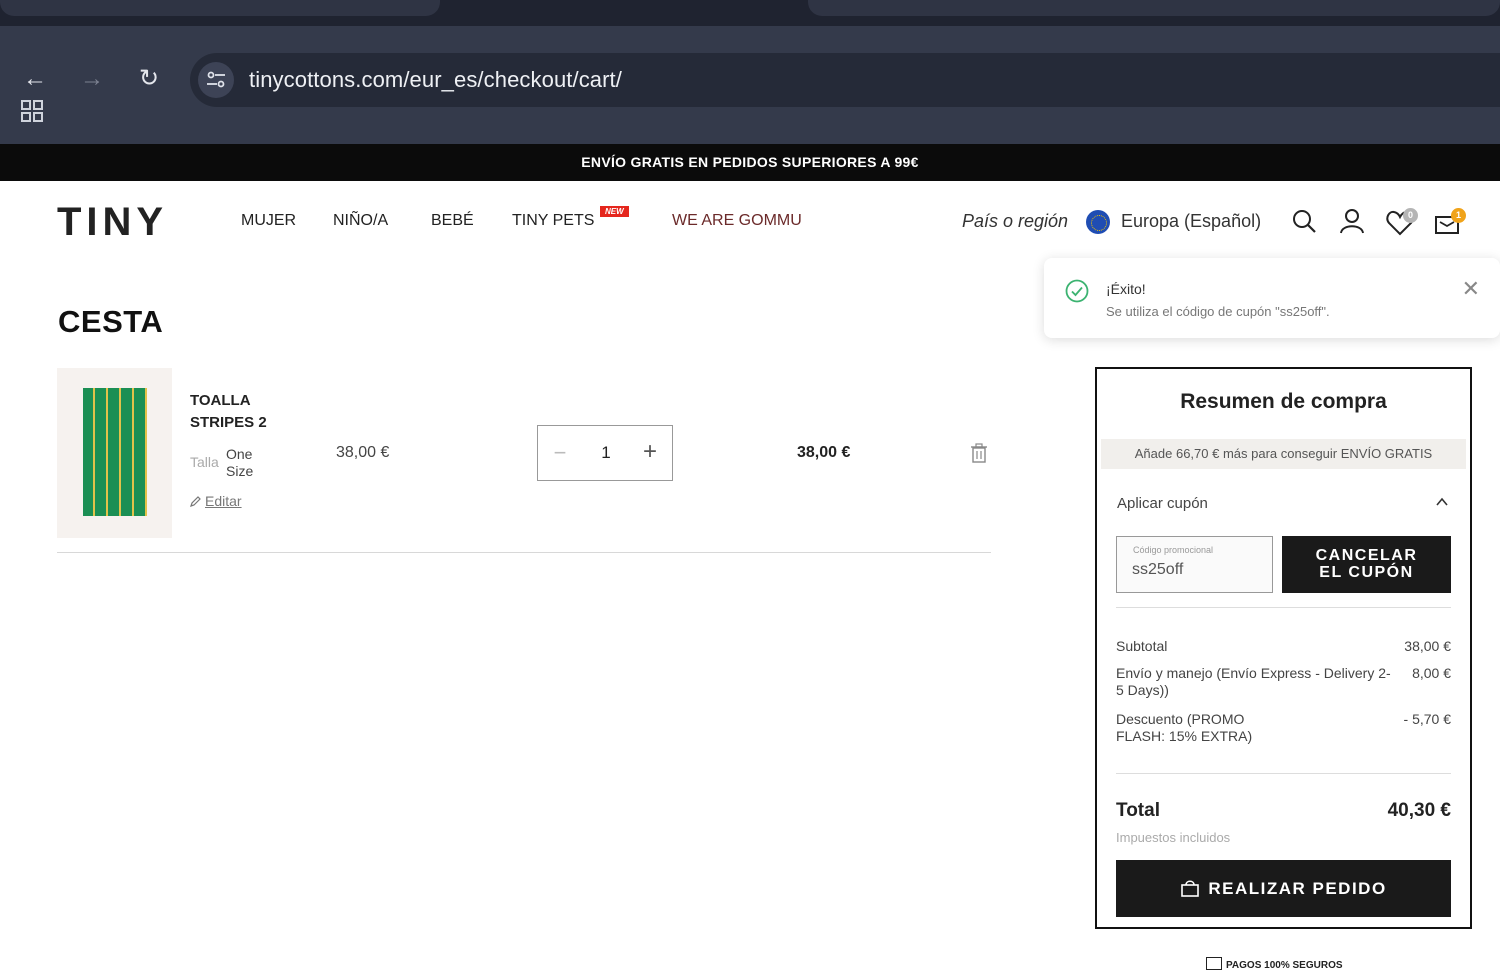  Describe the element at coordinates (1173, 550) in the screenshot. I see `coupon-field-label: Código promocional` at that location.